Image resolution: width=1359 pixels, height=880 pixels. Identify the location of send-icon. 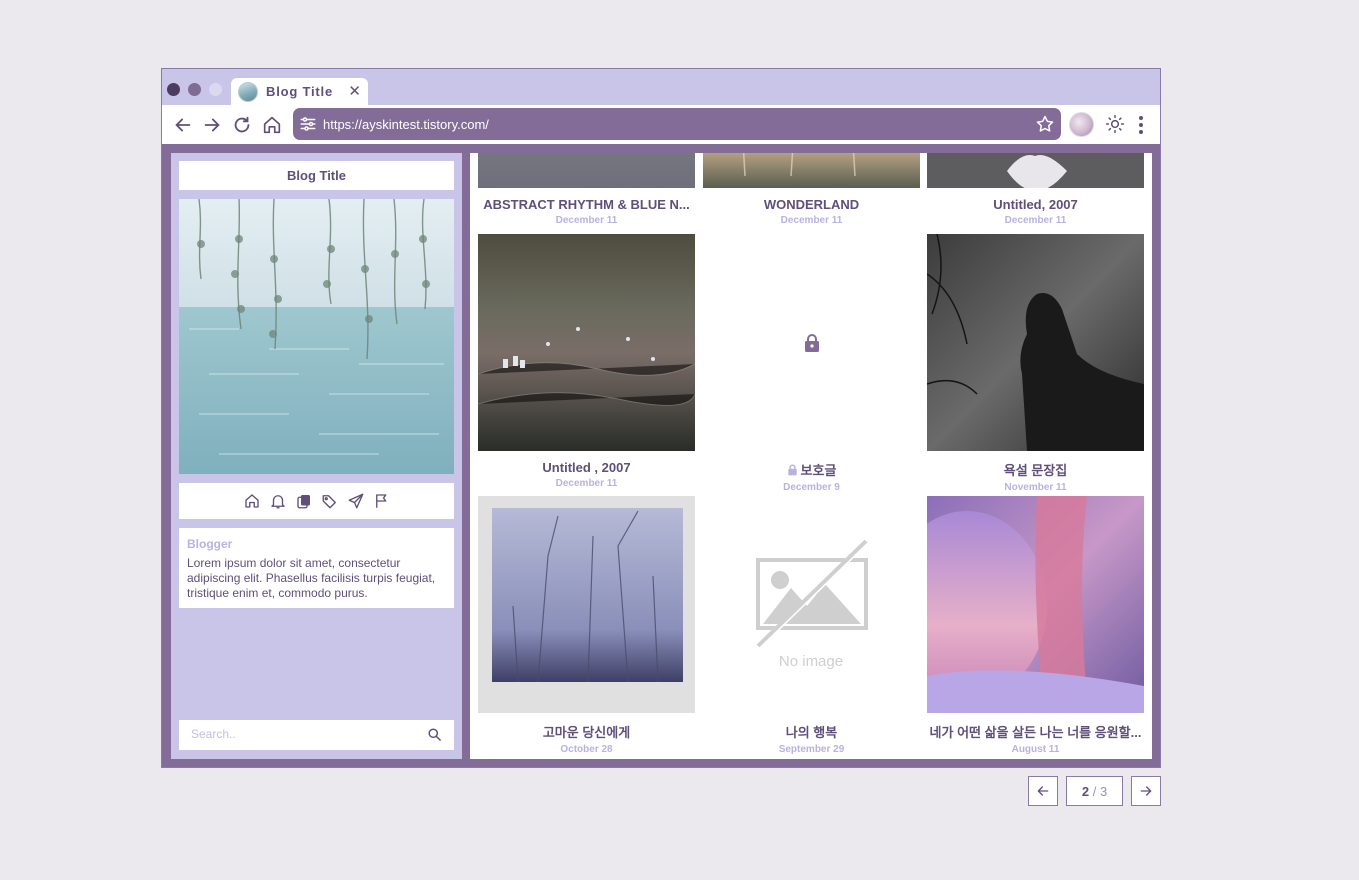
(356, 501).